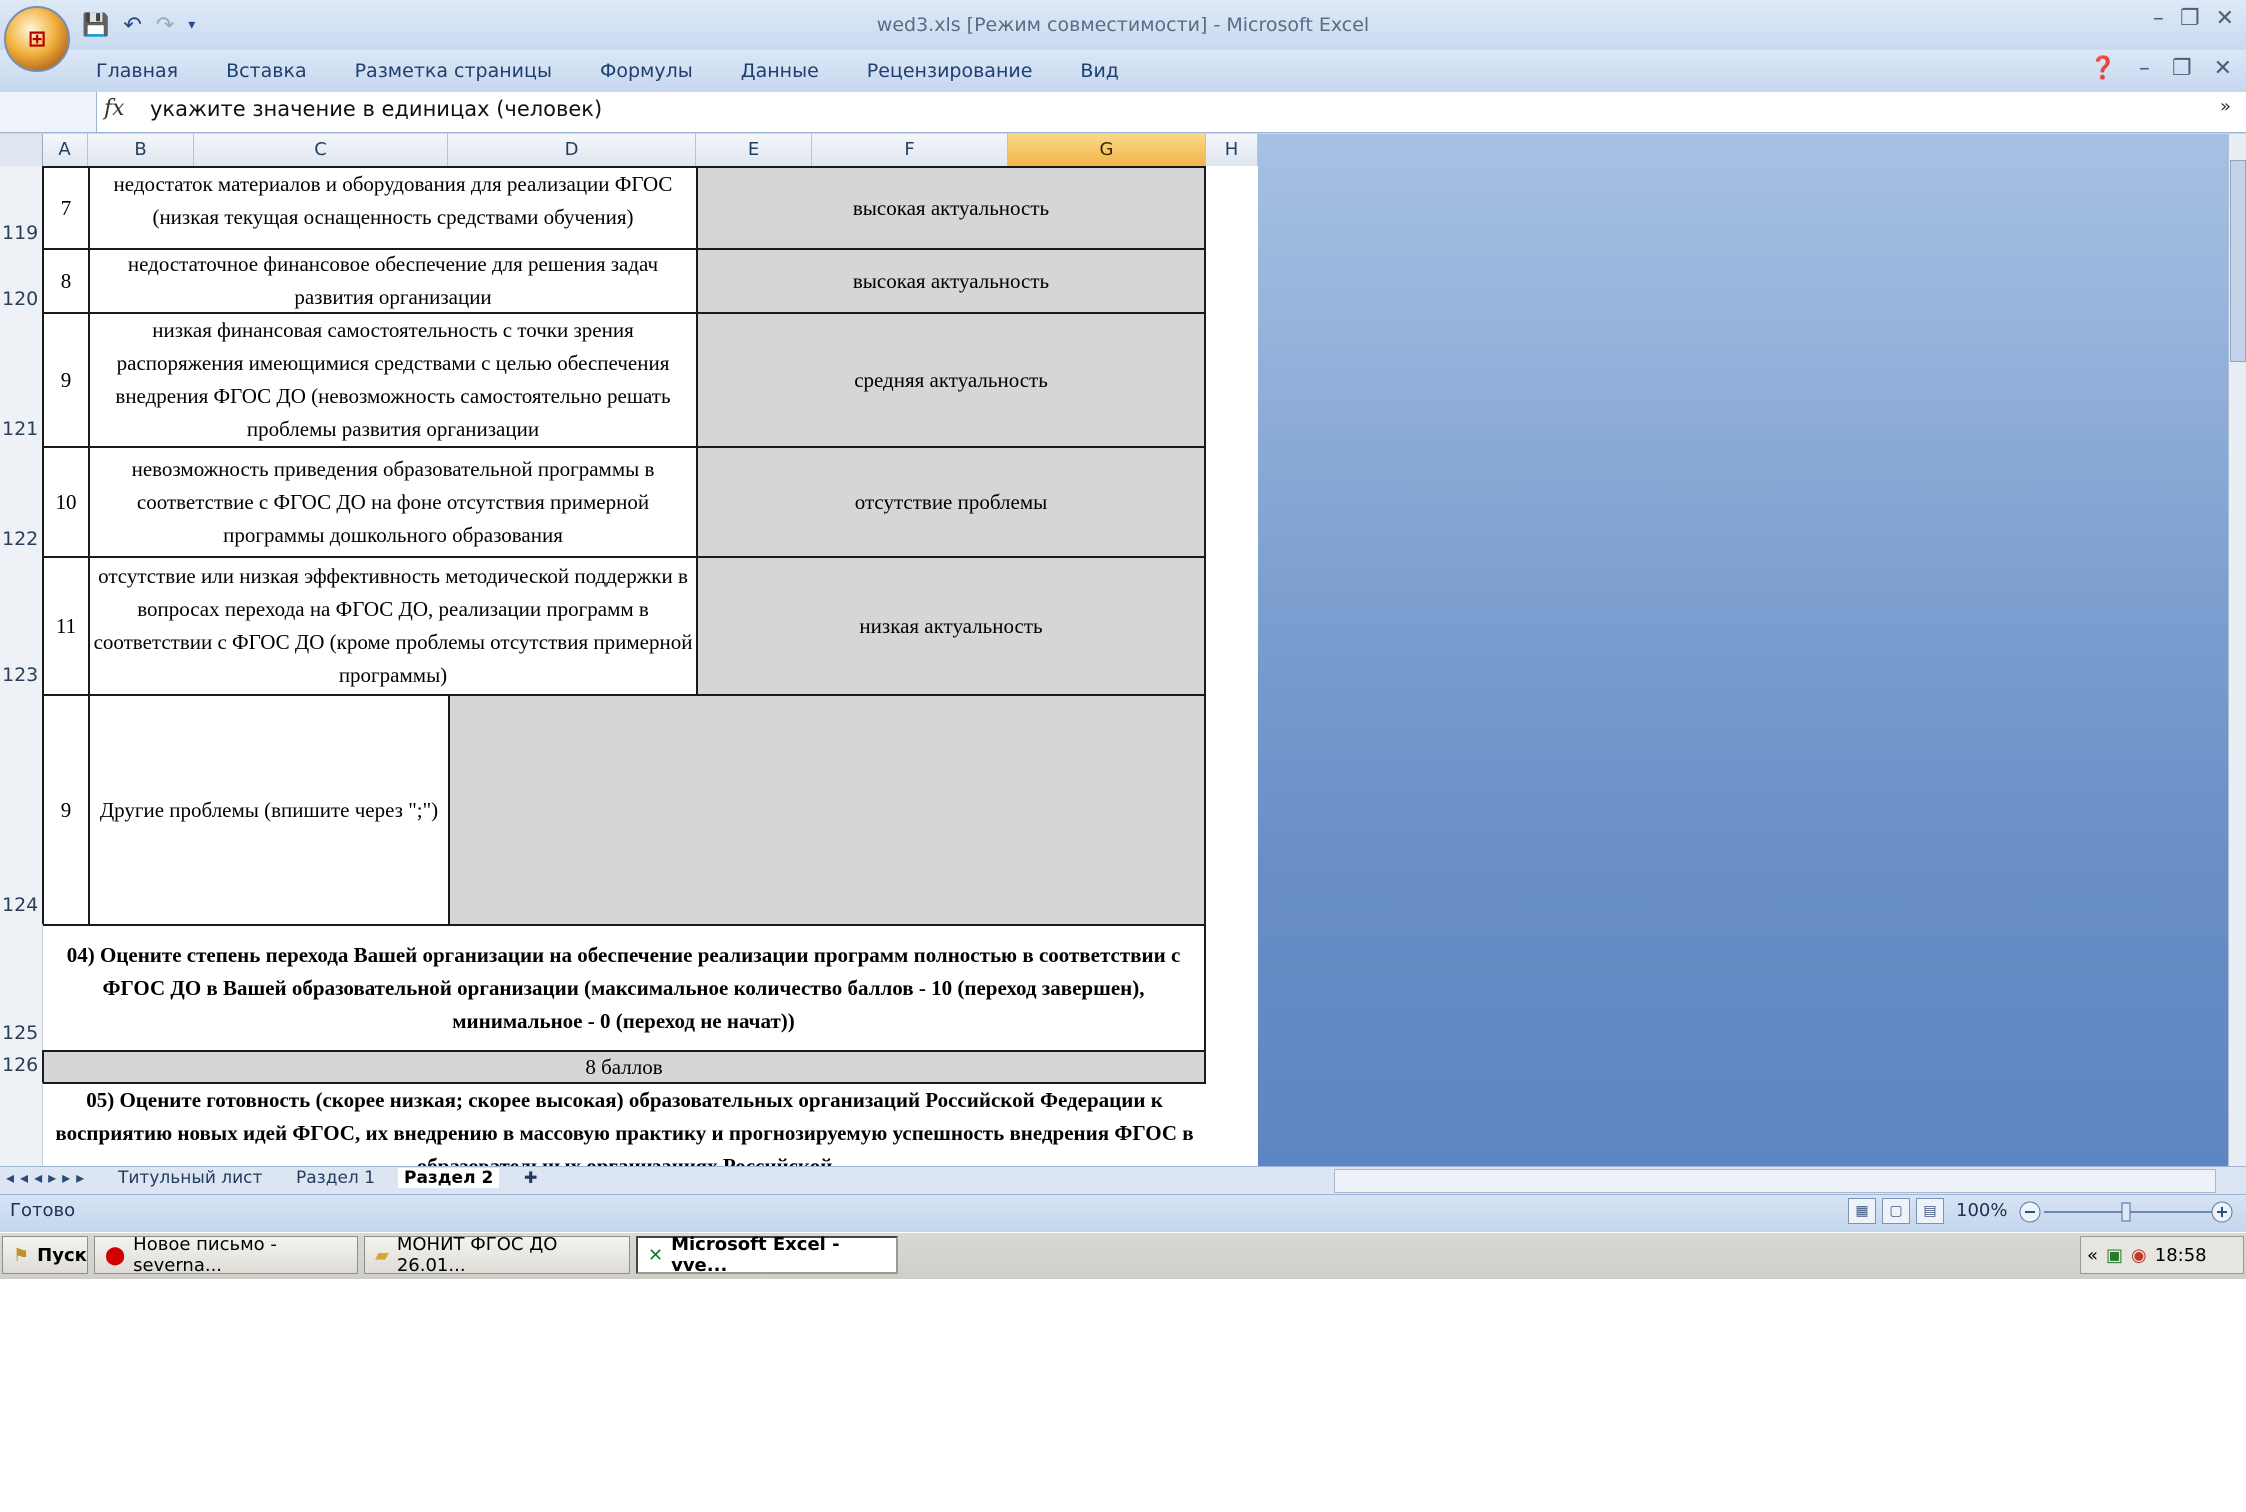  What do you see at coordinates (21, 1033) in the screenshot?
I see `row-header-125: 125` at bounding box center [21, 1033].